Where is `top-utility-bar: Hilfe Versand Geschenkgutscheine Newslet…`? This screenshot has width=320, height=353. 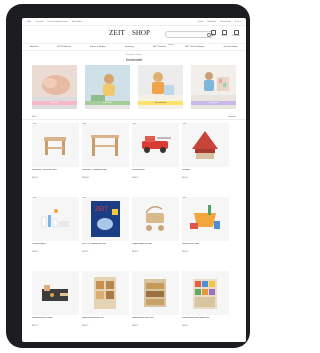
top-utility-bar: Hilfe Versand Geschenkgutscheine Newslet… is located at coordinates (134, 22).